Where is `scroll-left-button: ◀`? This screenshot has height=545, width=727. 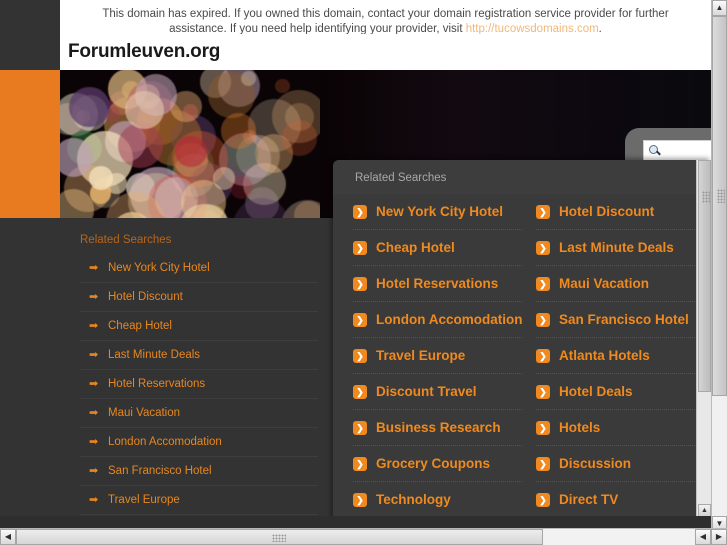 scroll-left-button: ◀ is located at coordinates (8, 537).